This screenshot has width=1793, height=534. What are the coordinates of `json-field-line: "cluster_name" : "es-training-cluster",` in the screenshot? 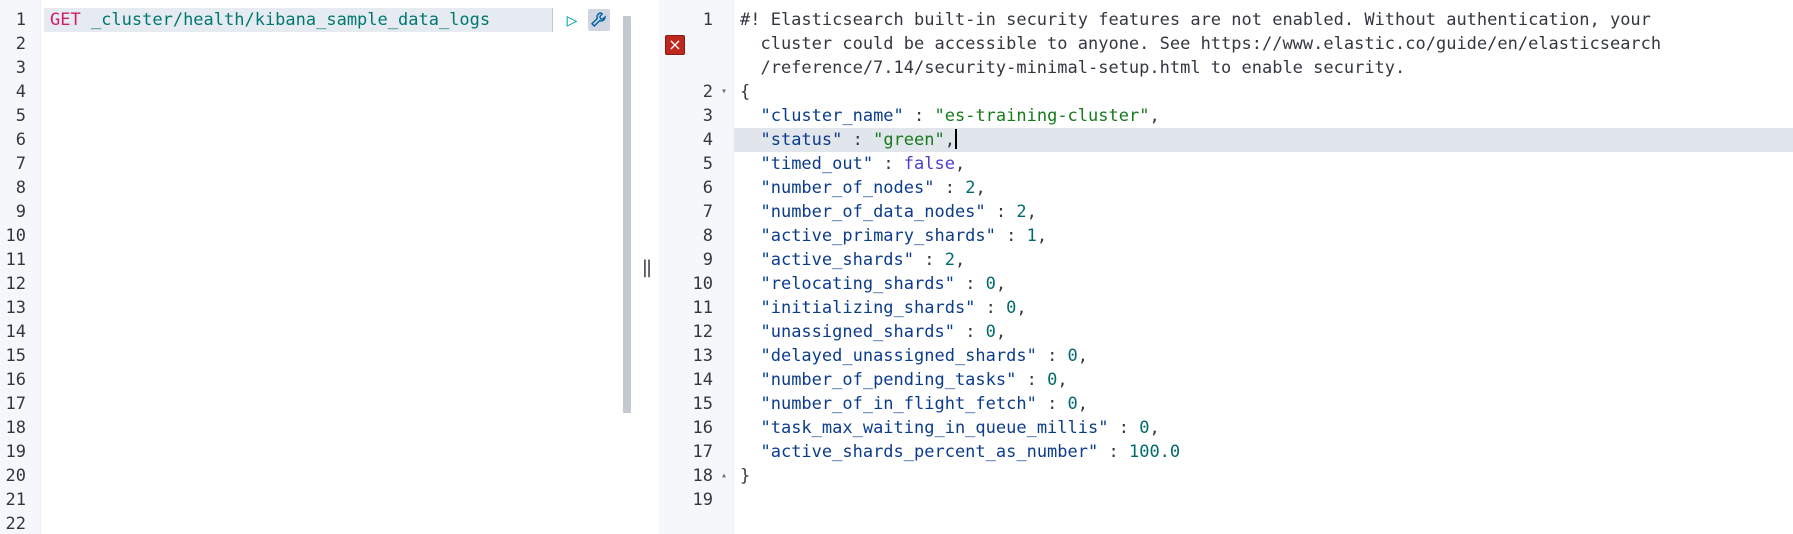 It's located at (960, 116).